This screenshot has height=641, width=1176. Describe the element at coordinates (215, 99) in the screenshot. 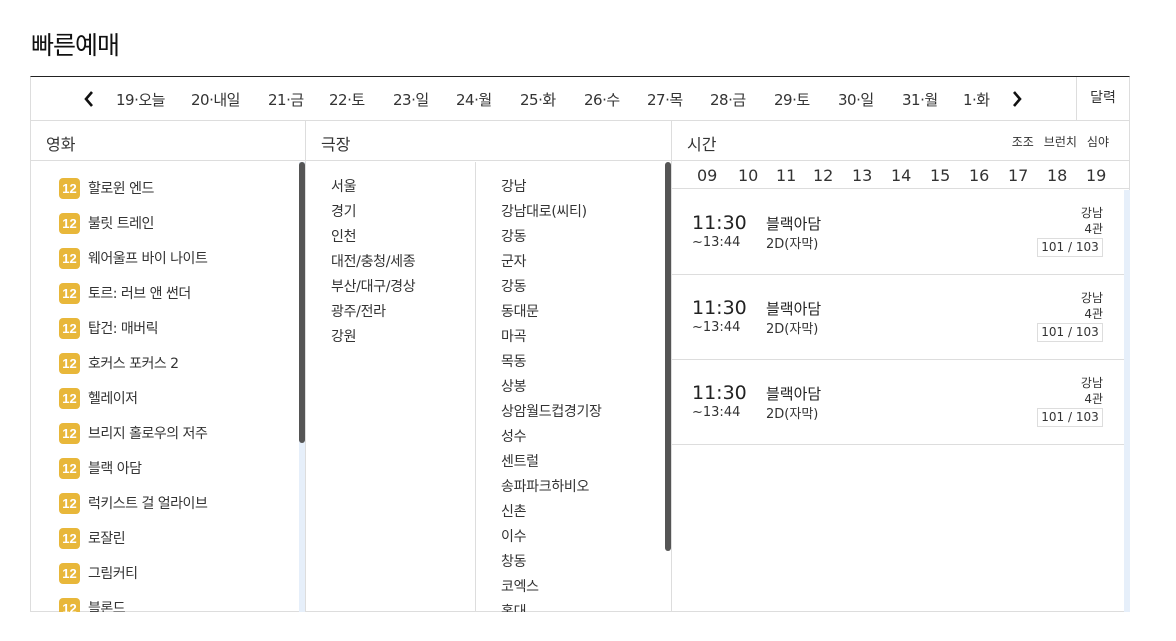

I see `date-item: 20·내일` at that location.